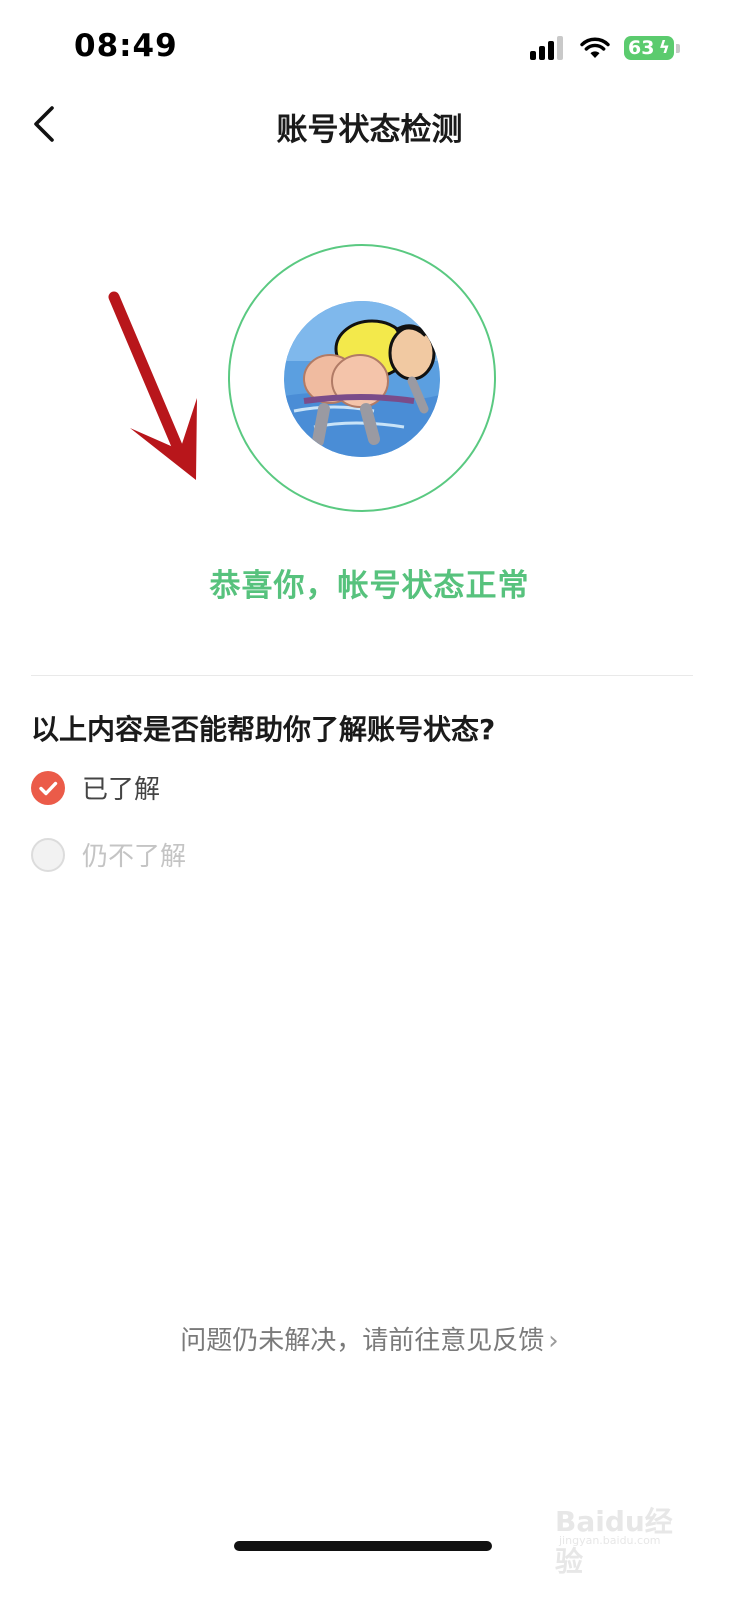 This screenshot has width=739, height=1600. I want to click on cellular-signal-icon, so click(549, 48).